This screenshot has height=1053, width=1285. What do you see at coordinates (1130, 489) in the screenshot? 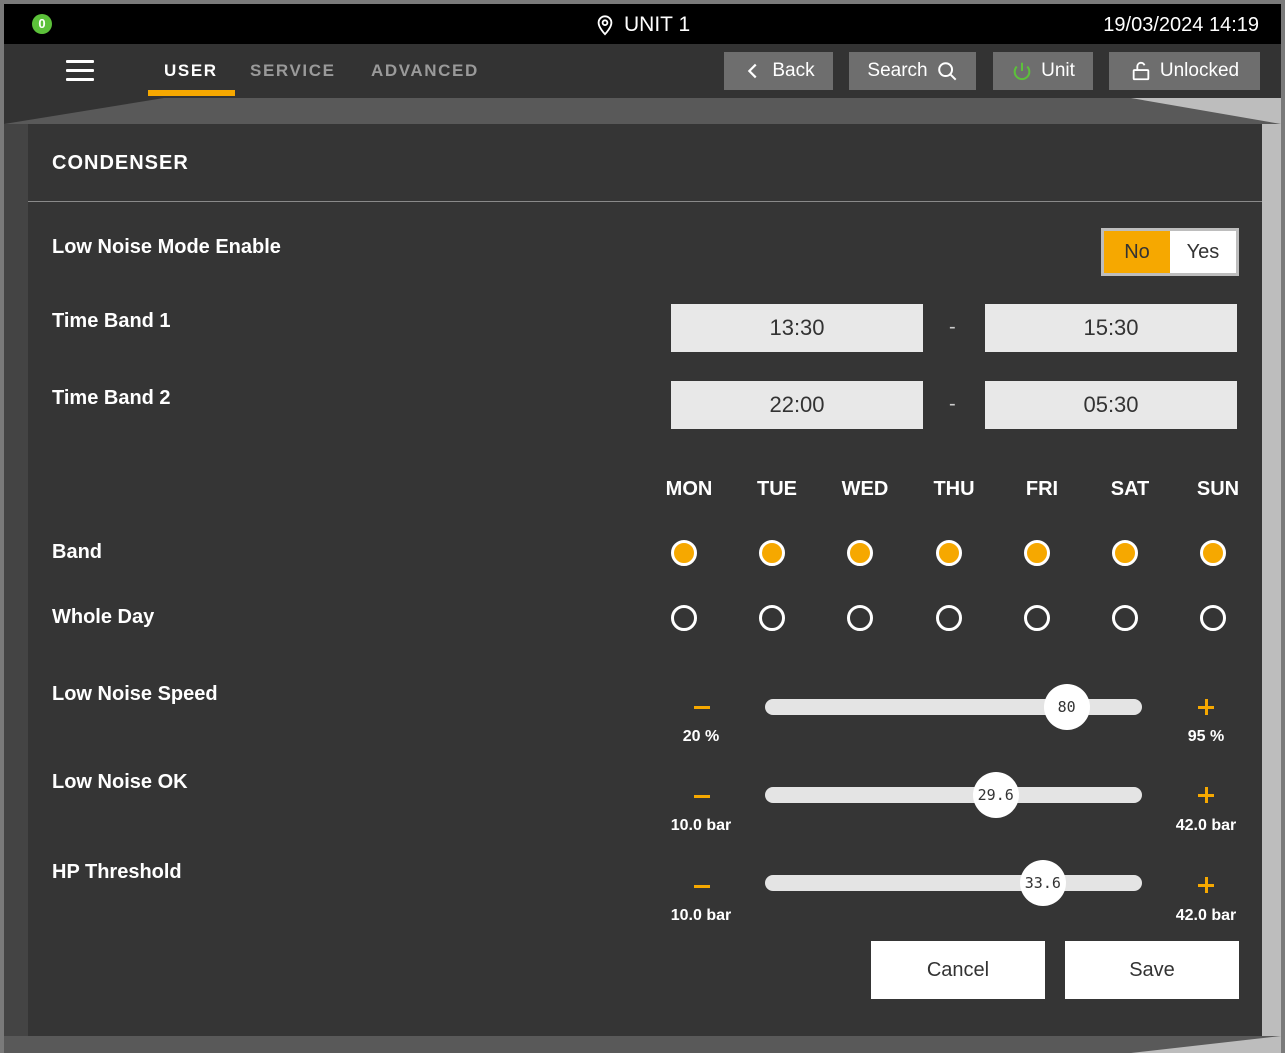
I see `day-header-sat: SAT` at bounding box center [1130, 489].